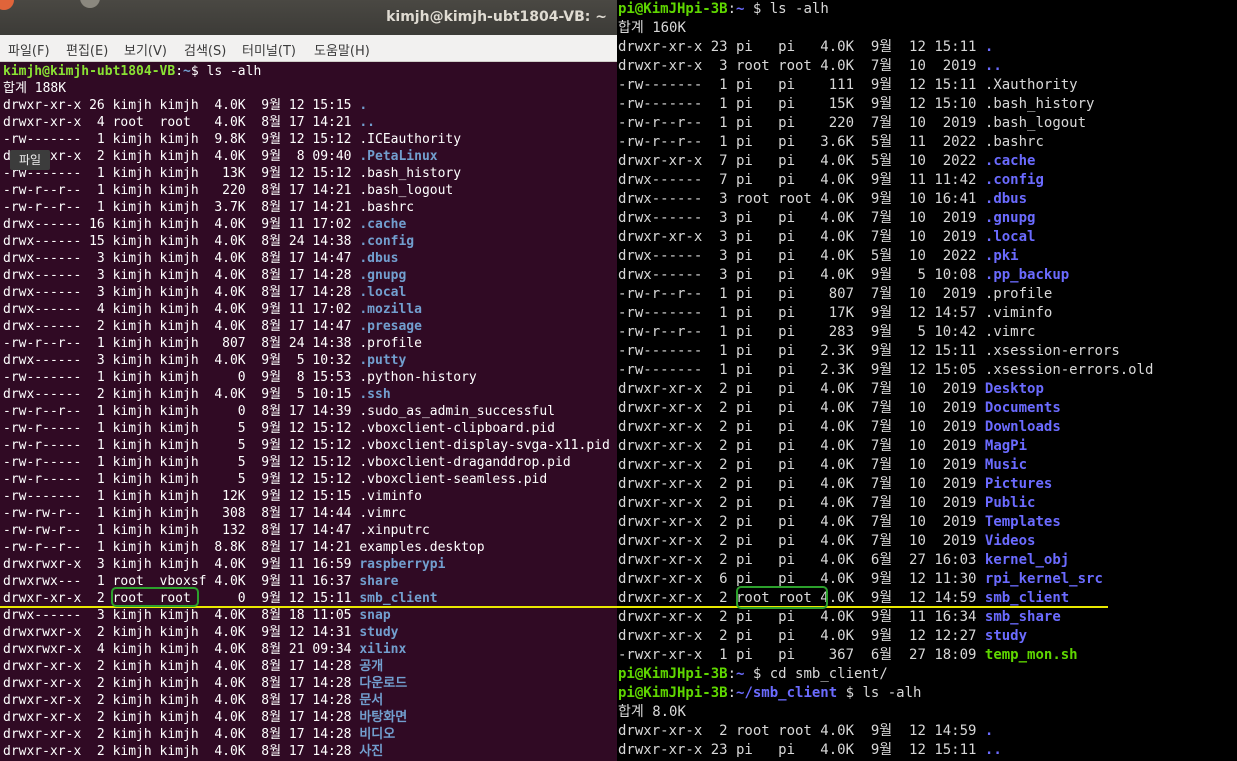 This screenshot has height=761, width=1237. Describe the element at coordinates (87, 49) in the screenshot. I see `menu-edit: 편집(E)` at that location.